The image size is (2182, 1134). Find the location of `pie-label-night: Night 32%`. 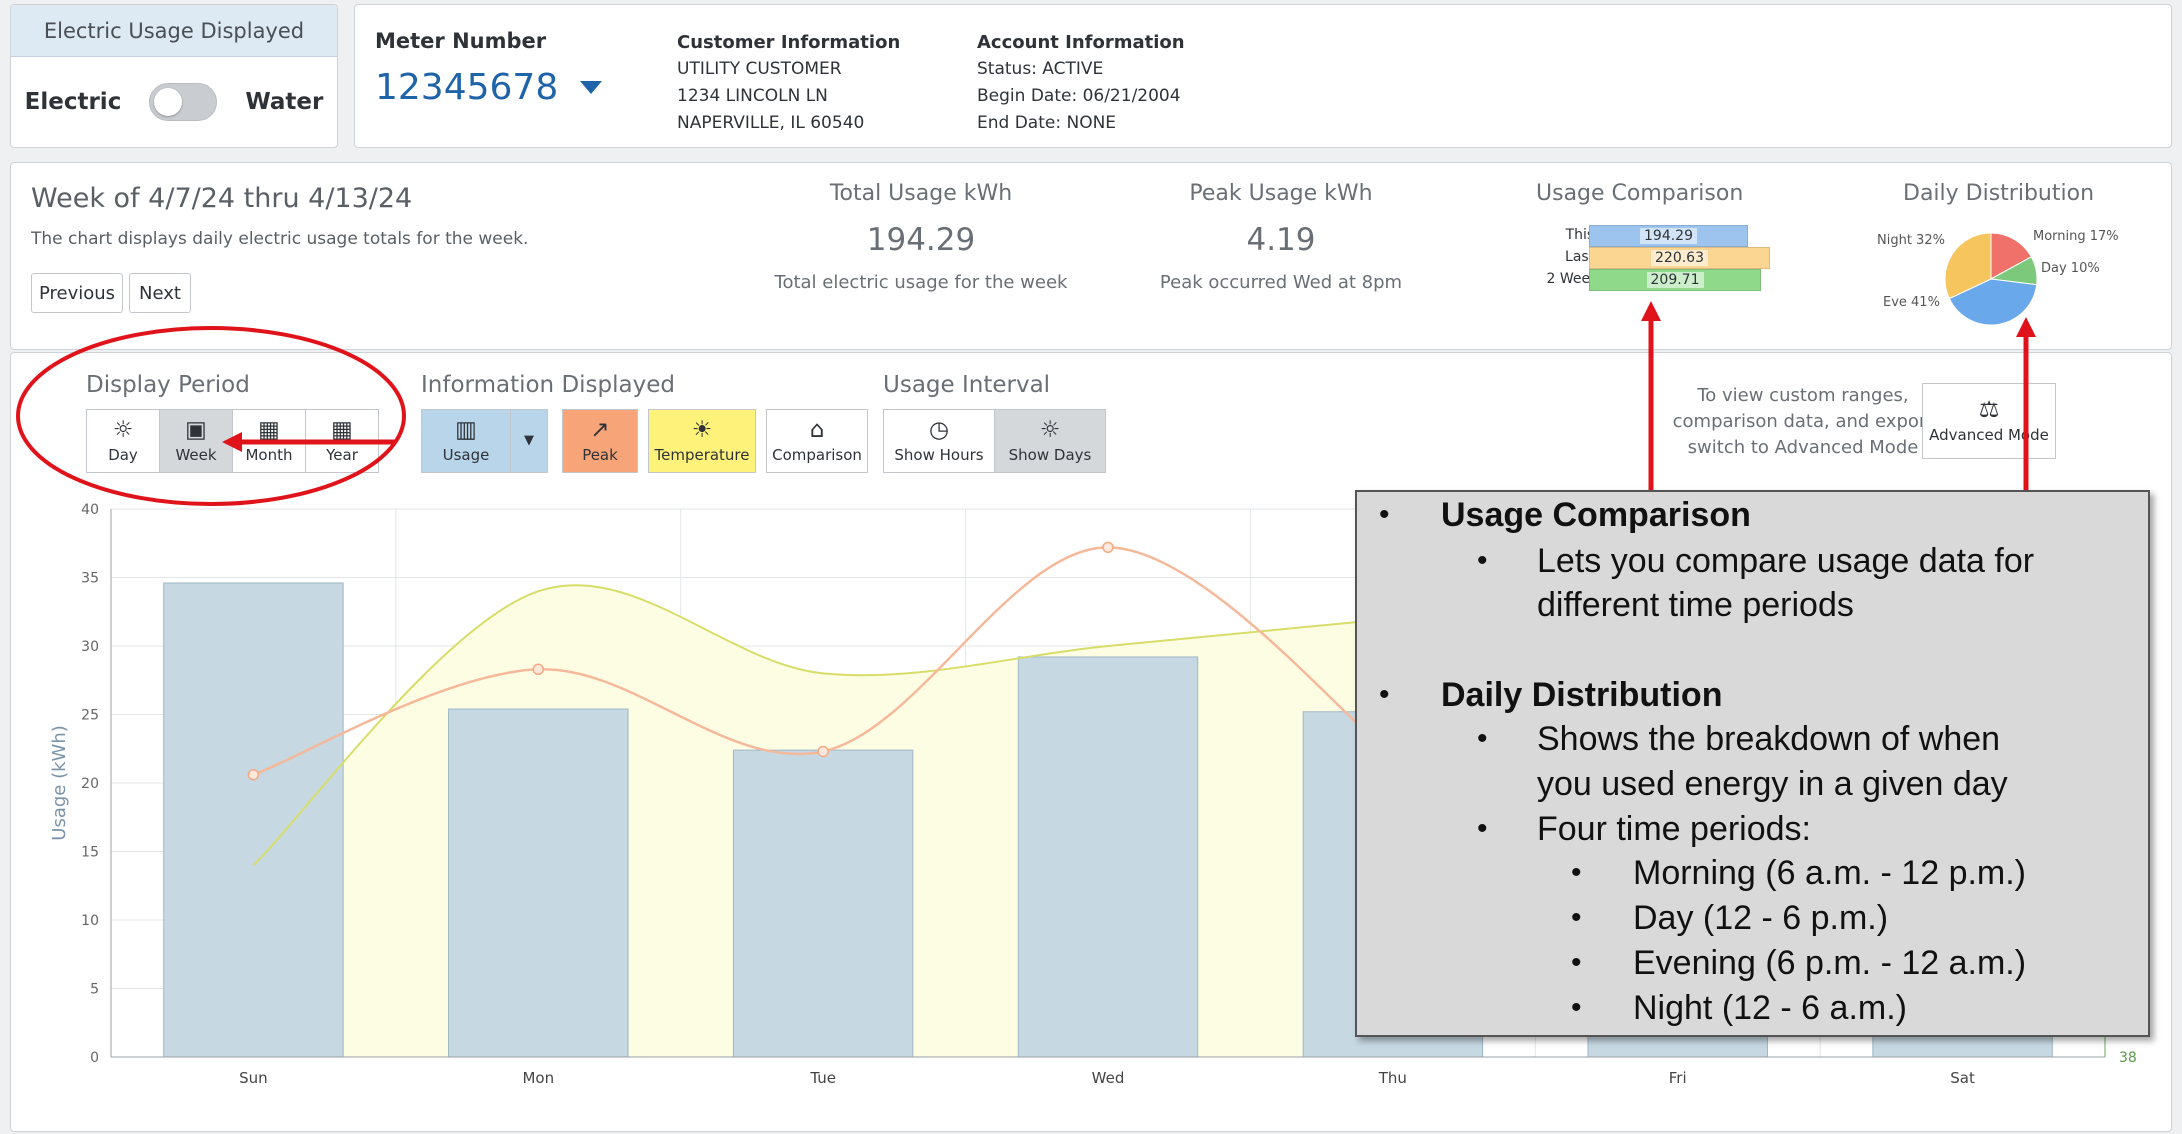

pie-label-night: Night 32% is located at coordinates (1911, 240).